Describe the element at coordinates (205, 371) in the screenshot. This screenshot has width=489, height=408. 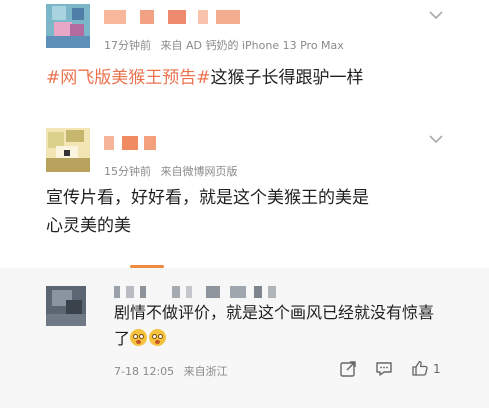
I see `post-location: 来自浙江` at that location.